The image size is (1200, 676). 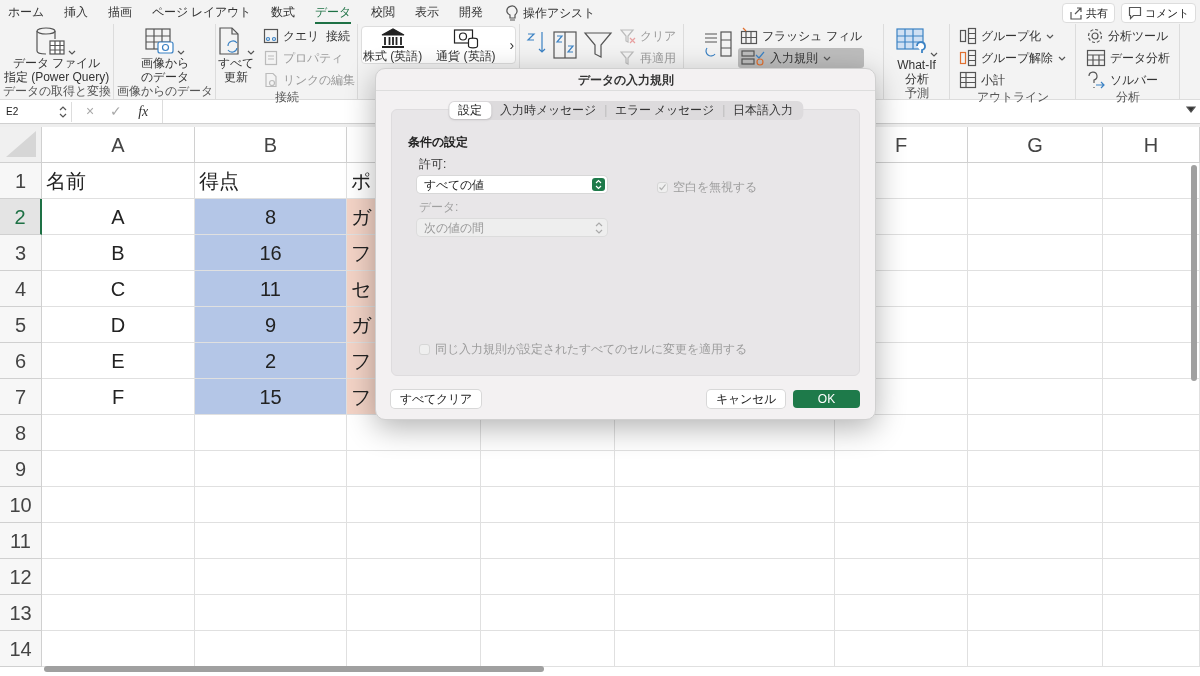 I want to click on dialog-button: キャンセル, so click(x=746, y=399).